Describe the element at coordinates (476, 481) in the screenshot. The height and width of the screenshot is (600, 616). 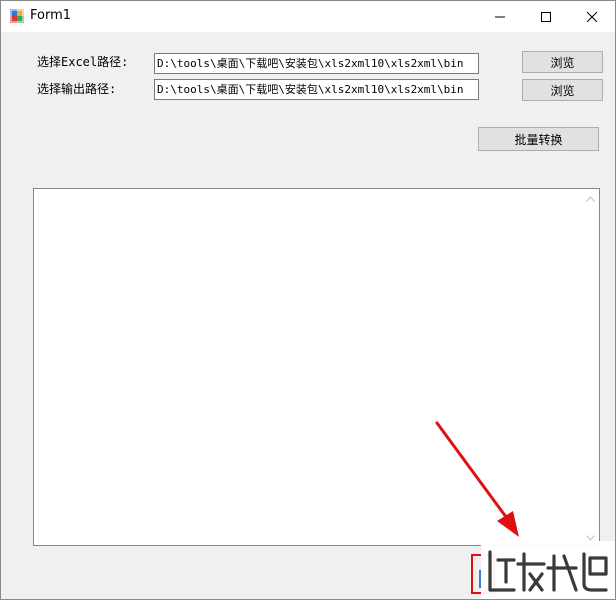
I see `annotation-arrow` at that location.